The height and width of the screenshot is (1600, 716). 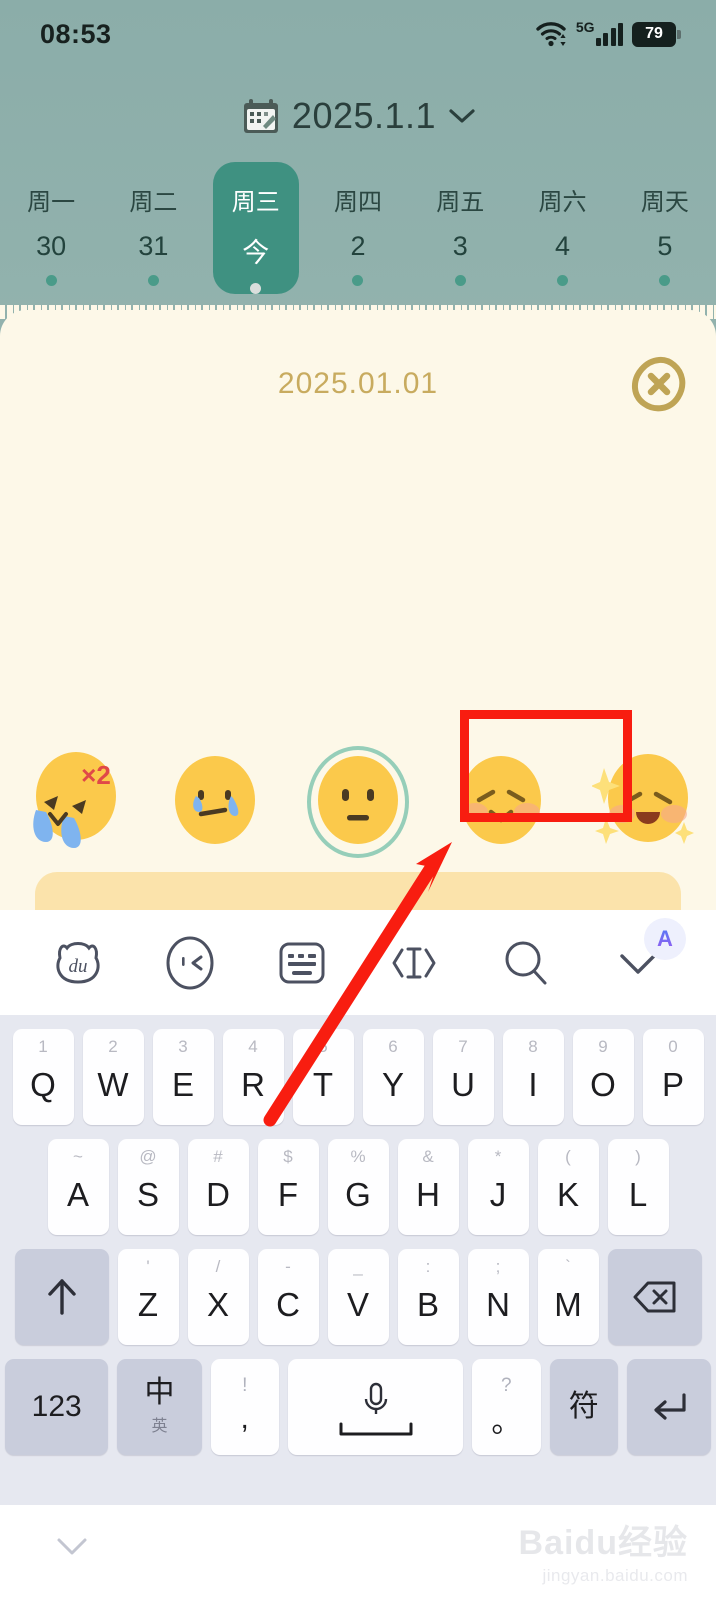 I want to click on key-H: & H, so click(x=428, y=1187).